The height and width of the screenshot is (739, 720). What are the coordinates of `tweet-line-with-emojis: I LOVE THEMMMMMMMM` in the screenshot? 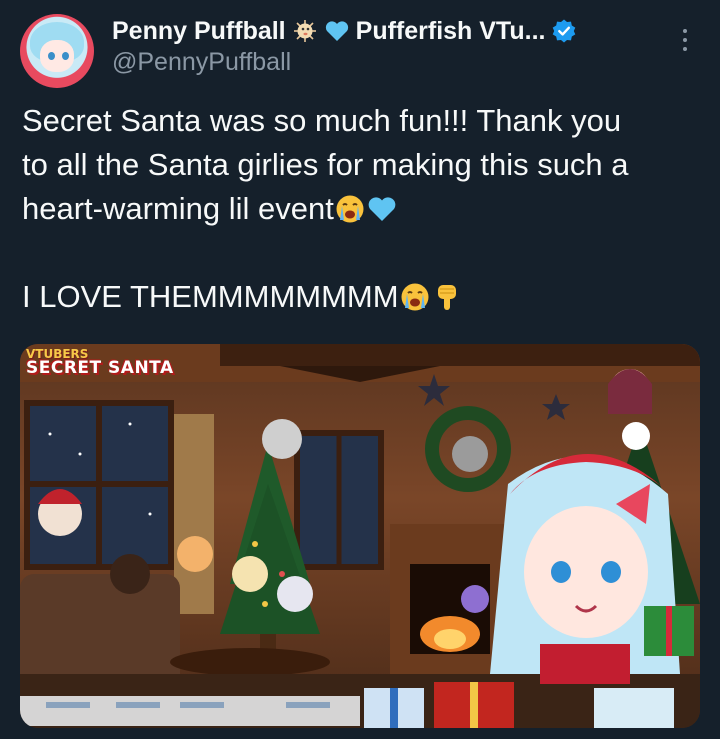 It's located at (362, 297).